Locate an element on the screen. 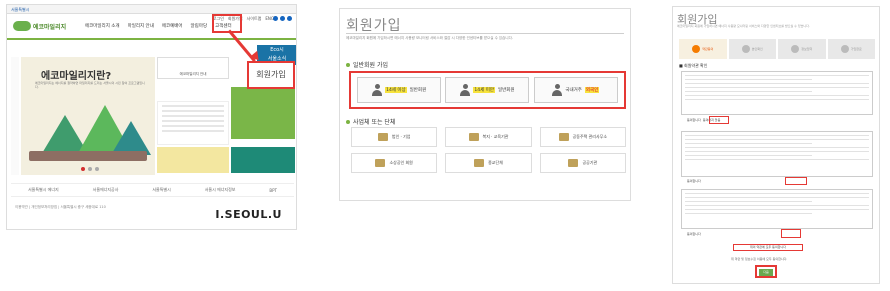  age-highlight: 14세 이상 is located at coordinates (396, 90).